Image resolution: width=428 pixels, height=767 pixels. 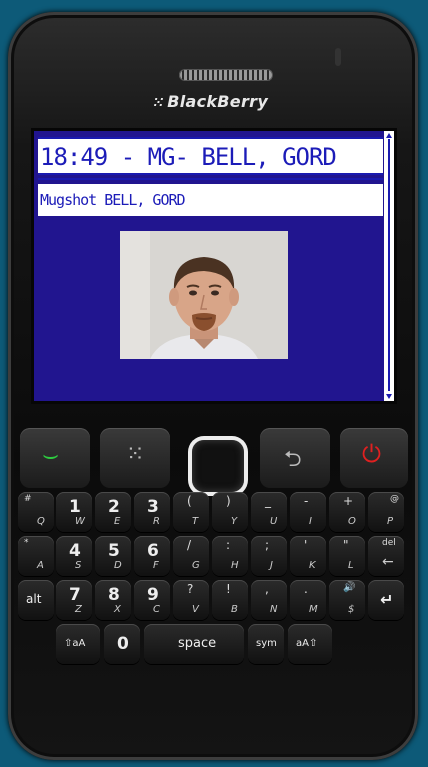 I want to click on key-c: 9C, so click(x=152, y=600).